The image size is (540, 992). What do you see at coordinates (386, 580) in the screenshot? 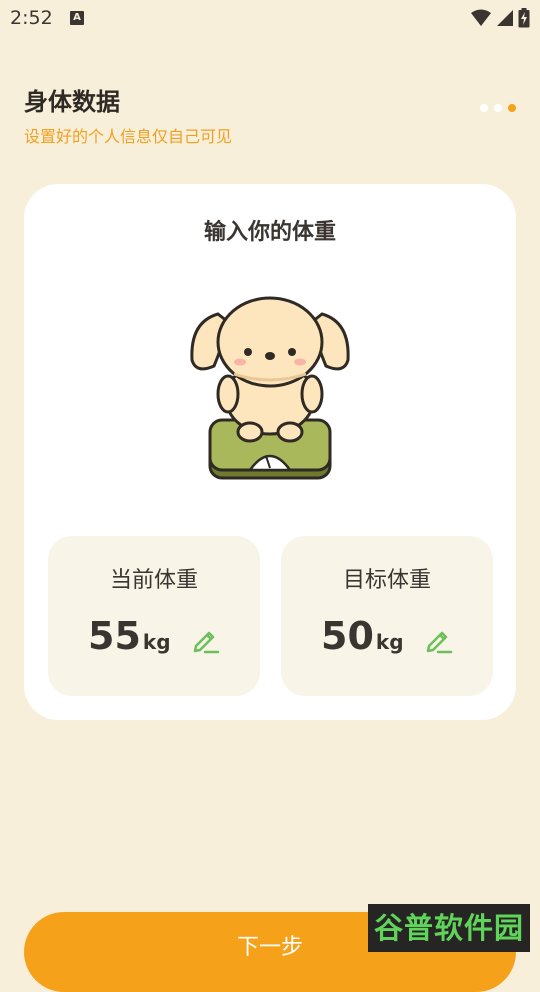
I see `target-weight-label: 目标体重` at bounding box center [386, 580].